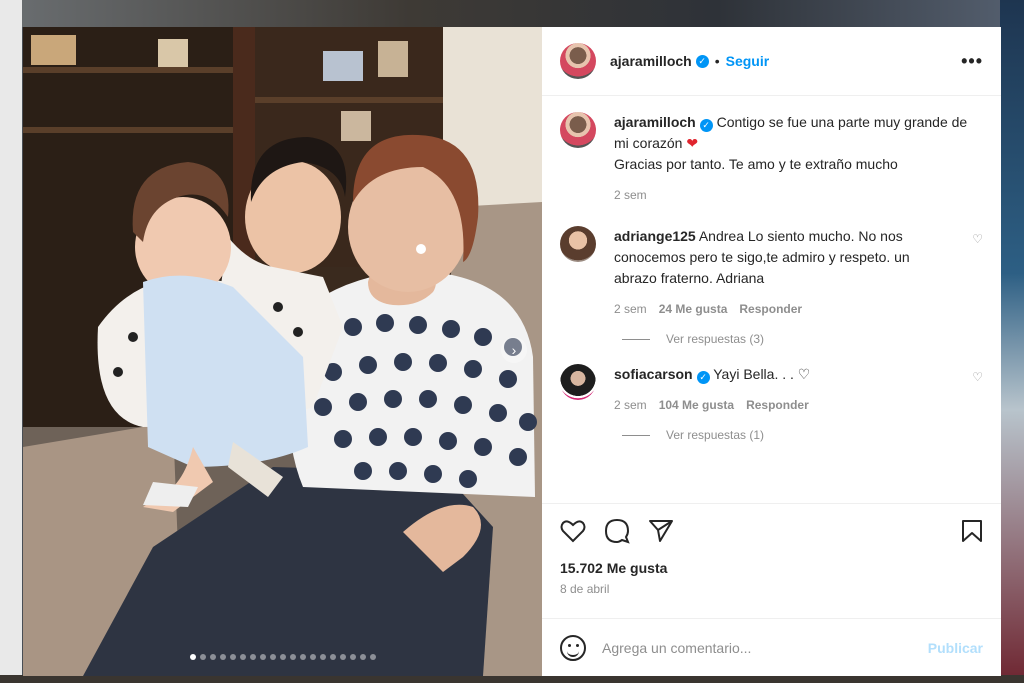  I want to click on red-heart-emoji-icon: ❤, so click(692, 143).